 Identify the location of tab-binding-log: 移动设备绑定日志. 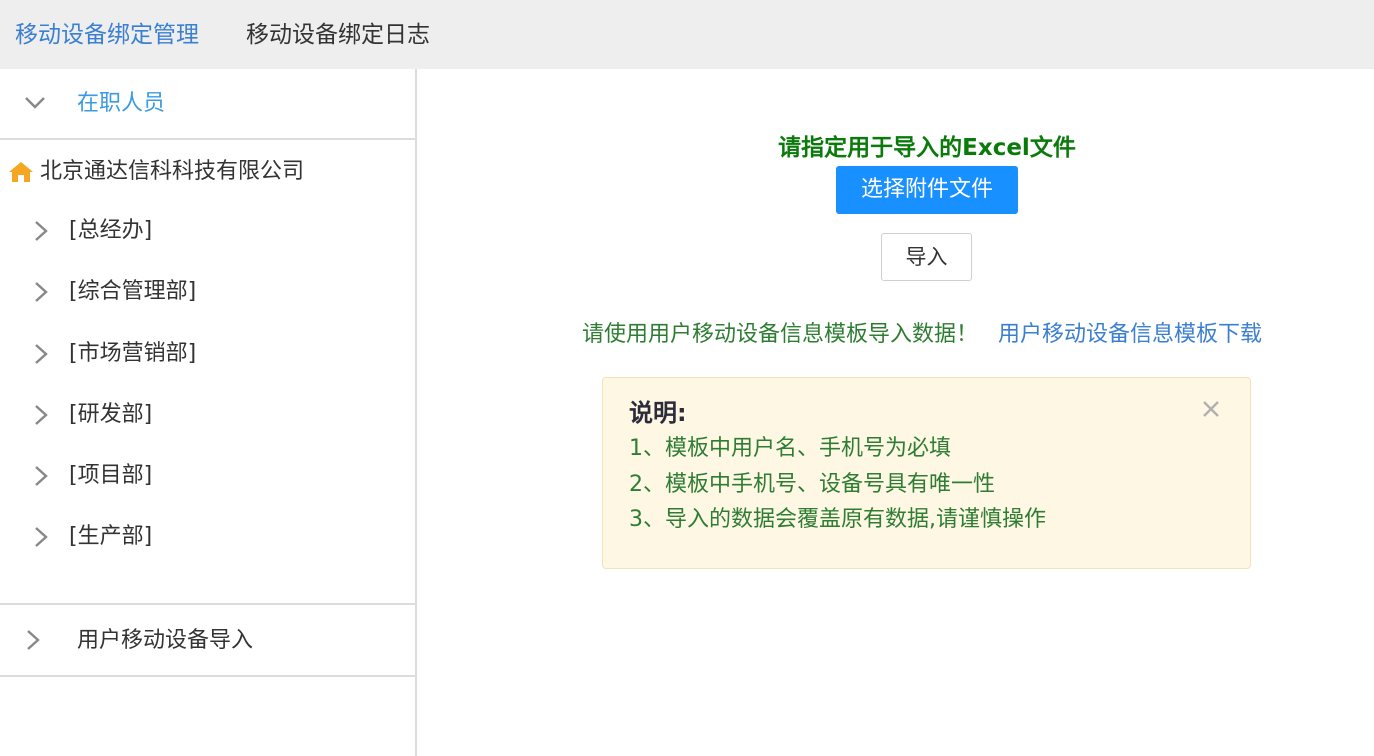
(338, 35).